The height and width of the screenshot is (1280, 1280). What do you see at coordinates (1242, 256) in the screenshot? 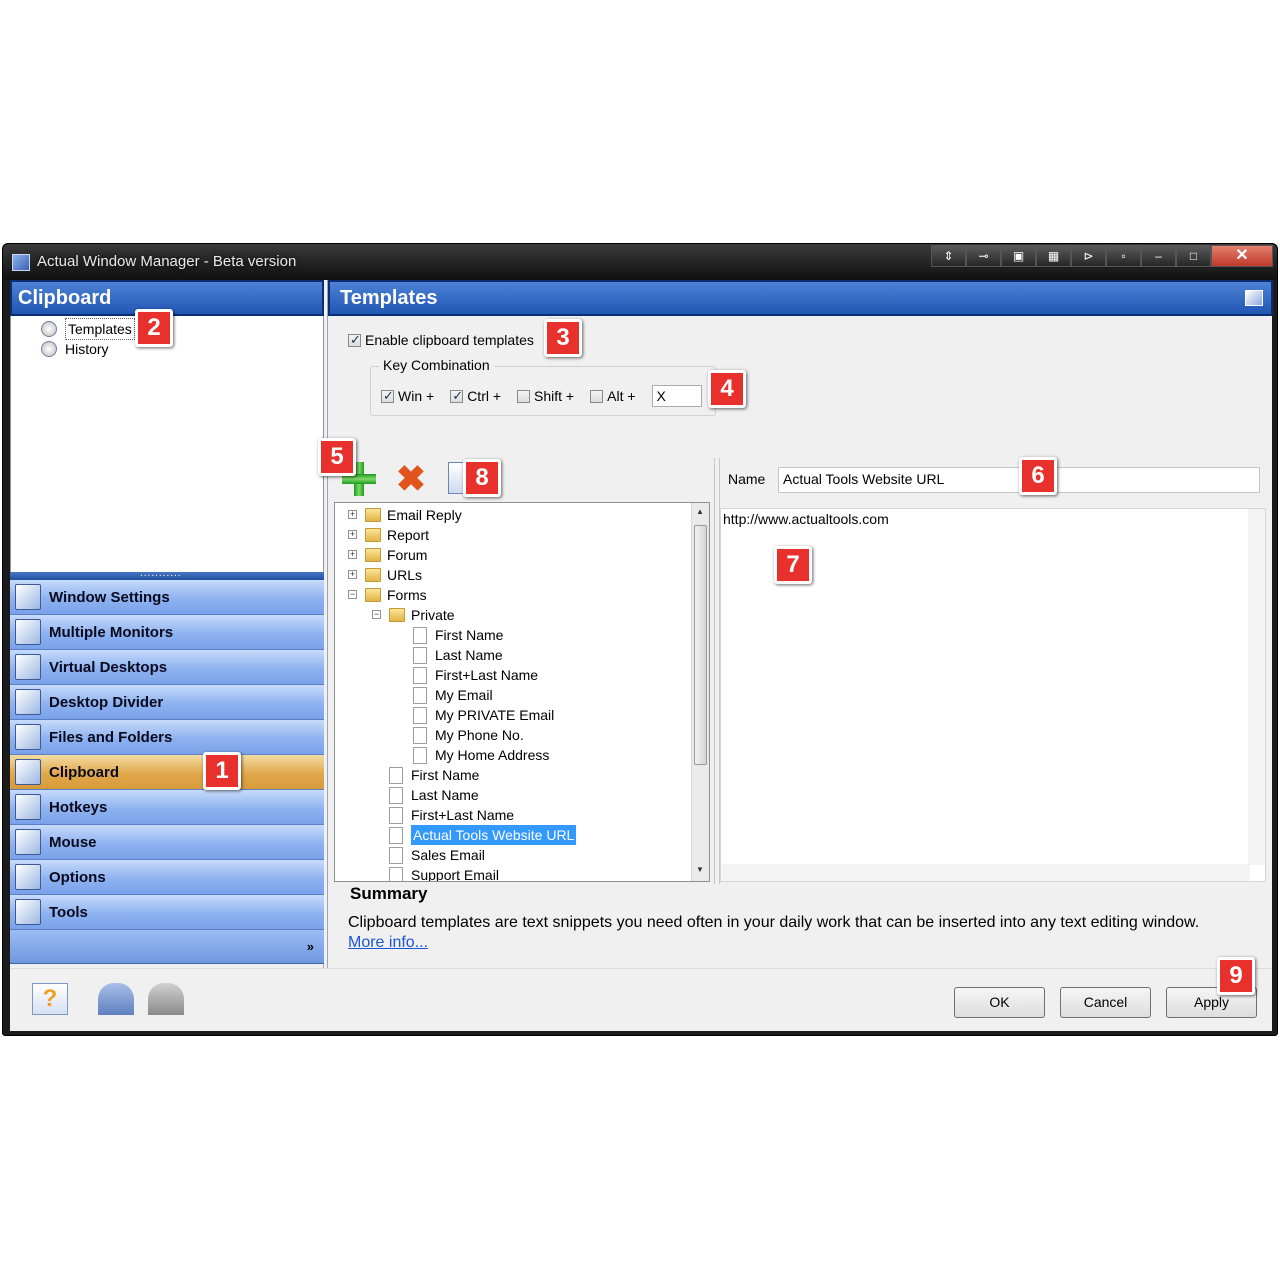
I see `close-button: ✕` at bounding box center [1242, 256].